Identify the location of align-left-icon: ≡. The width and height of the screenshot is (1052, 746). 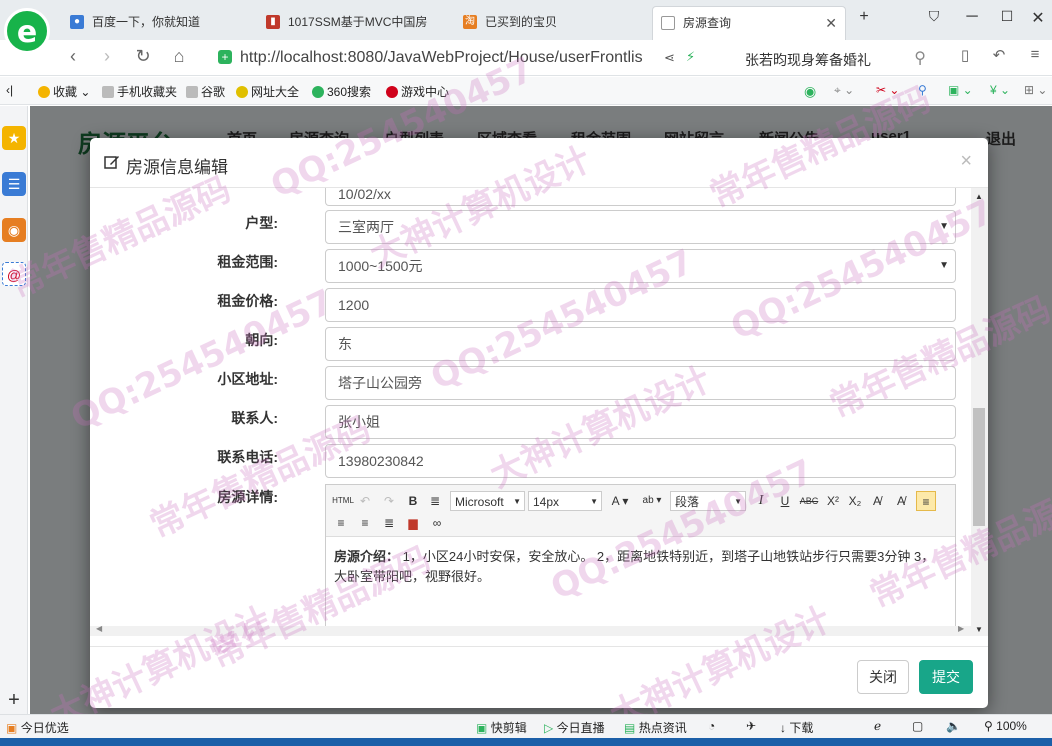
(926, 501).